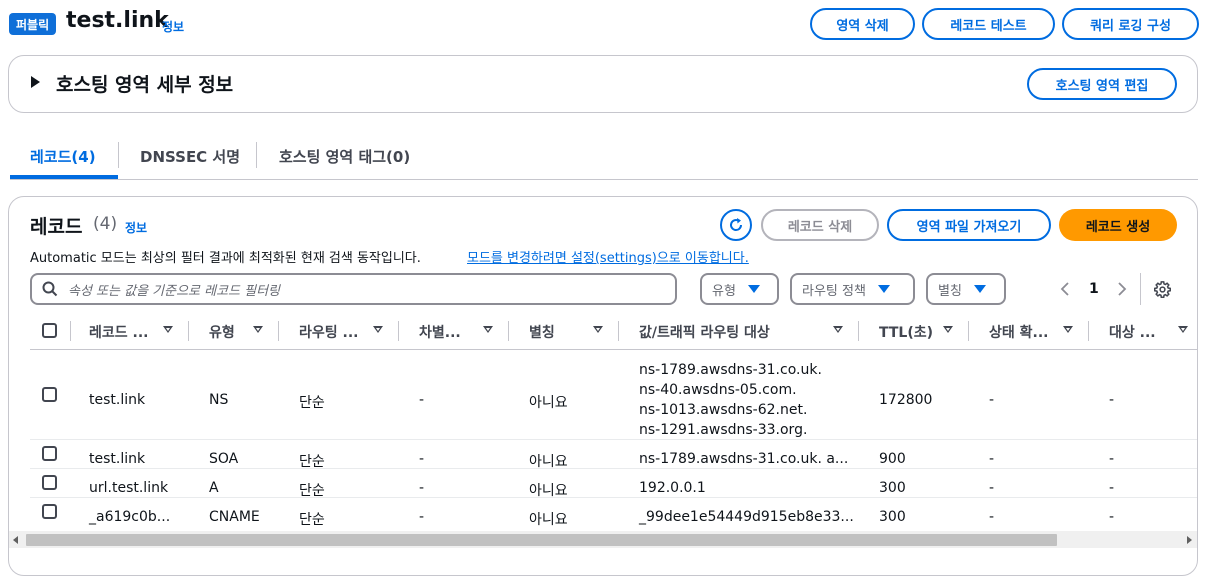  Describe the element at coordinates (906, 400) in the screenshot. I see `record-ttl: 172800` at that location.